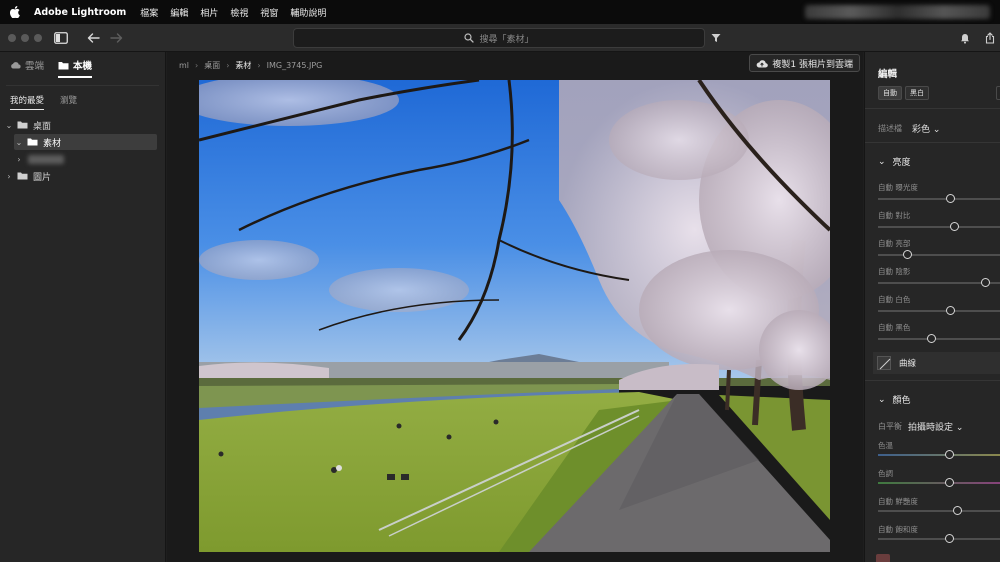  Describe the element at coordinates (898, 187) in the screenshot. I see `exposure-label: 自動 曝光度` at that location.